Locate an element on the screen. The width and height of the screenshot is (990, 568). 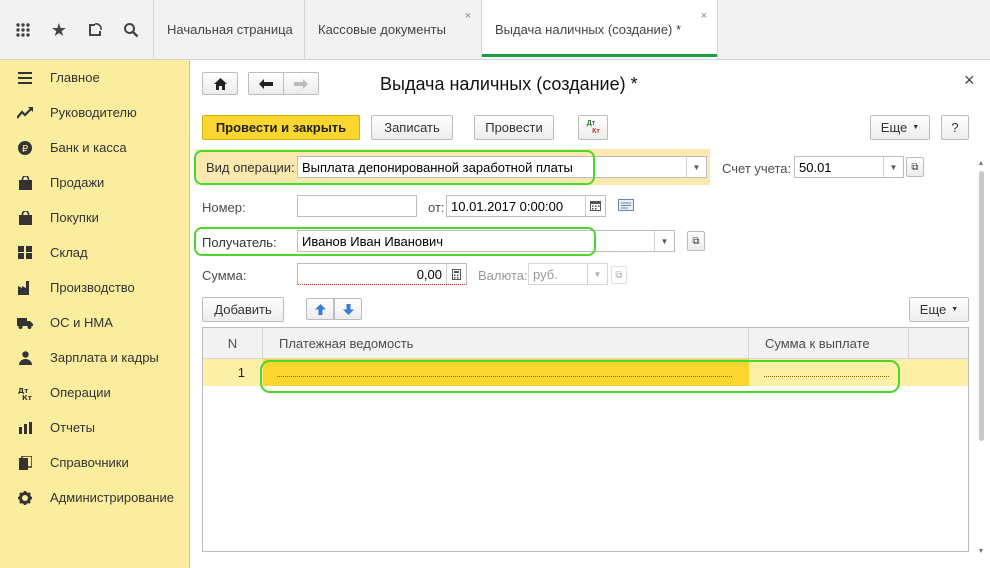
cart-icon is located at coordinates (25, 217).